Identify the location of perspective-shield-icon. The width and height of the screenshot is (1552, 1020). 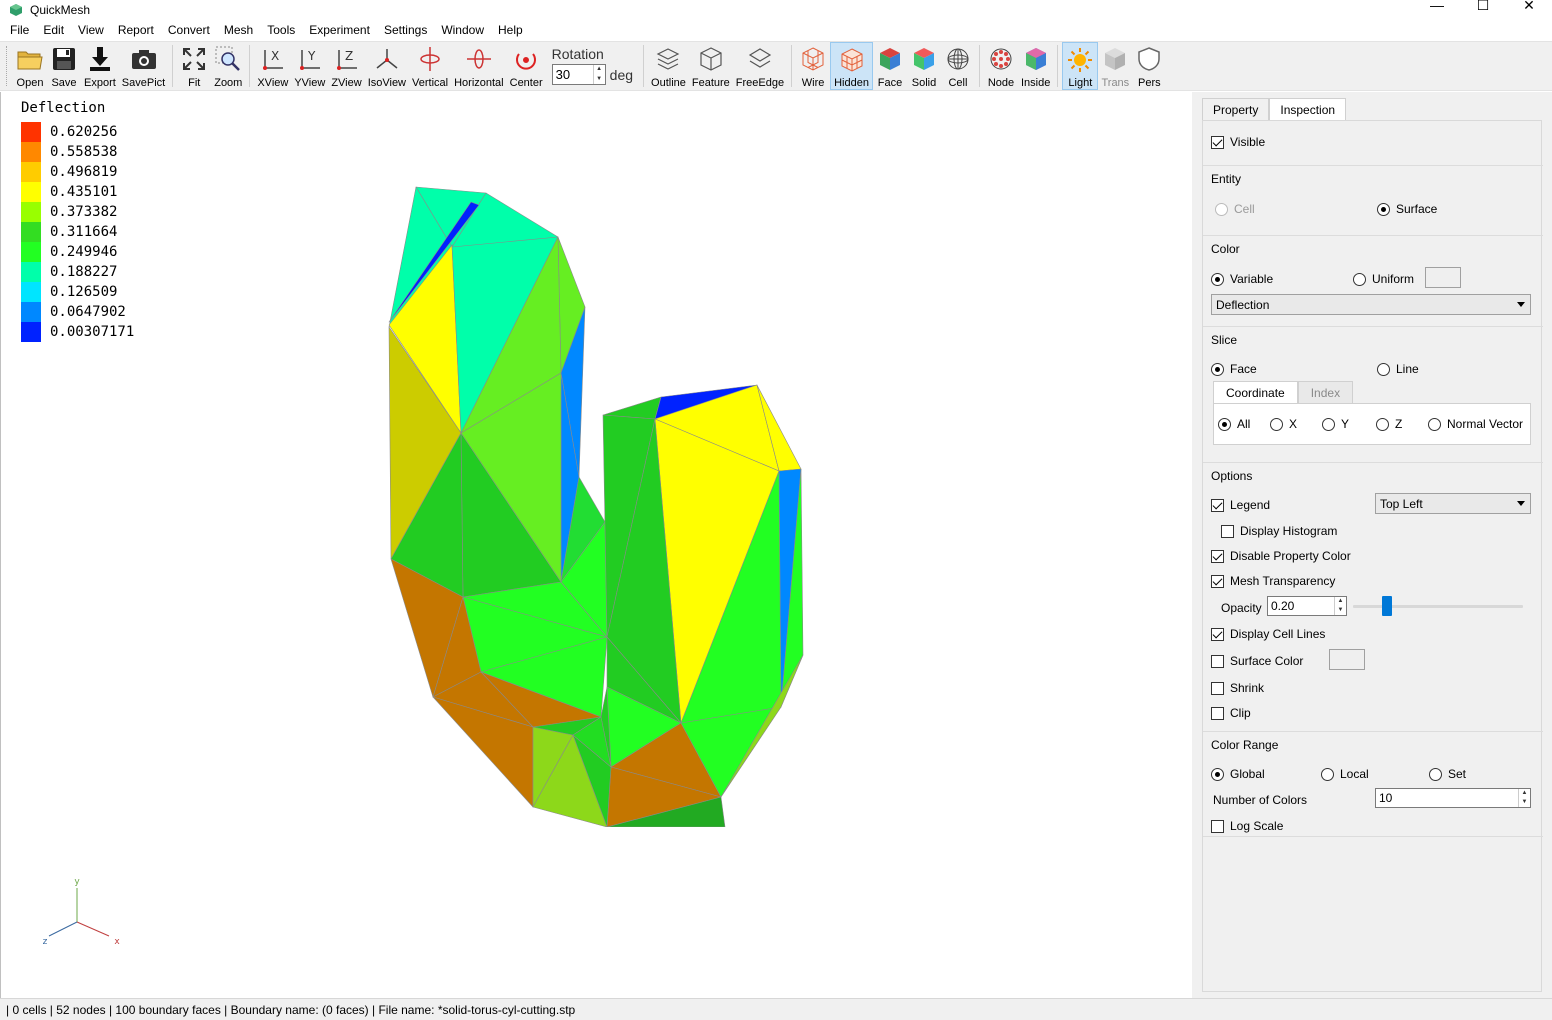
(1149, 59).